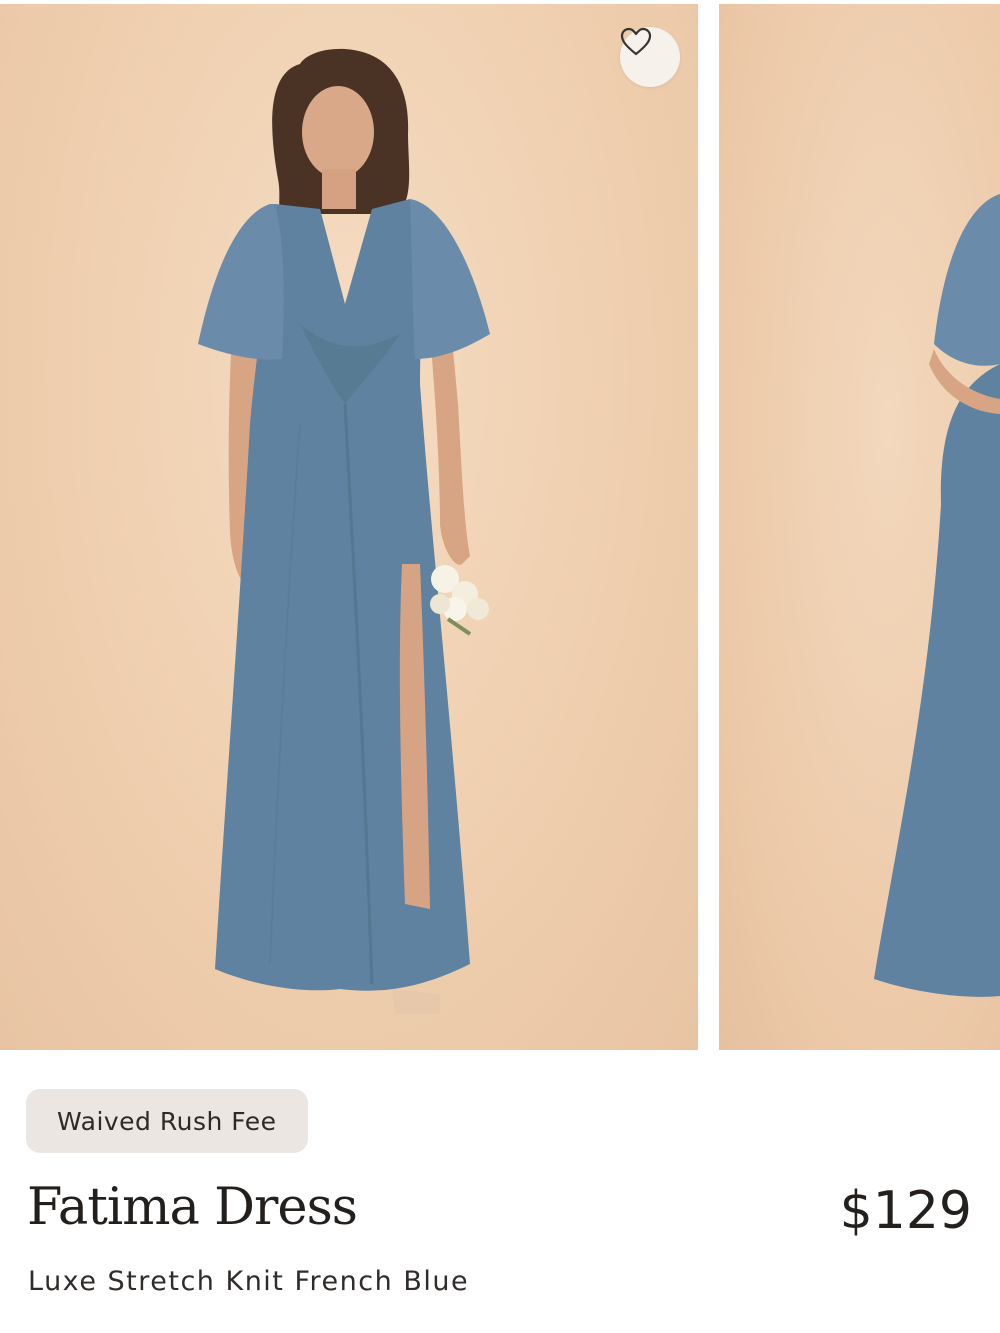 The image size is (1000, 1333). I want to click on badge-label: Waived Rush Fee, so click(167, 1121).